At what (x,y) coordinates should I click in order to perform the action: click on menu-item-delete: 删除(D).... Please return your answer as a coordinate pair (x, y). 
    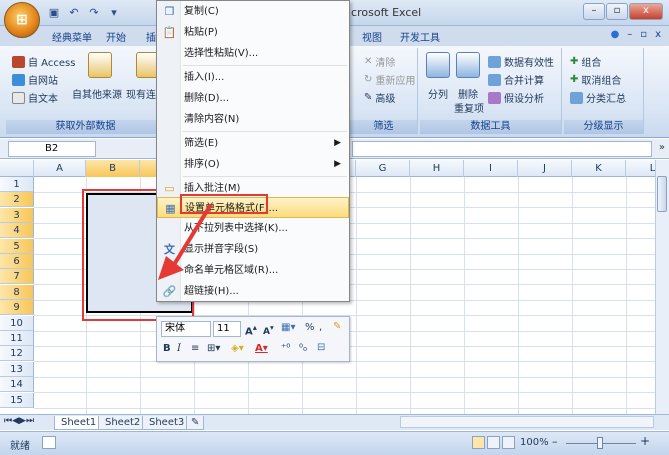
    Looking at the image, I should click on (253, 98).